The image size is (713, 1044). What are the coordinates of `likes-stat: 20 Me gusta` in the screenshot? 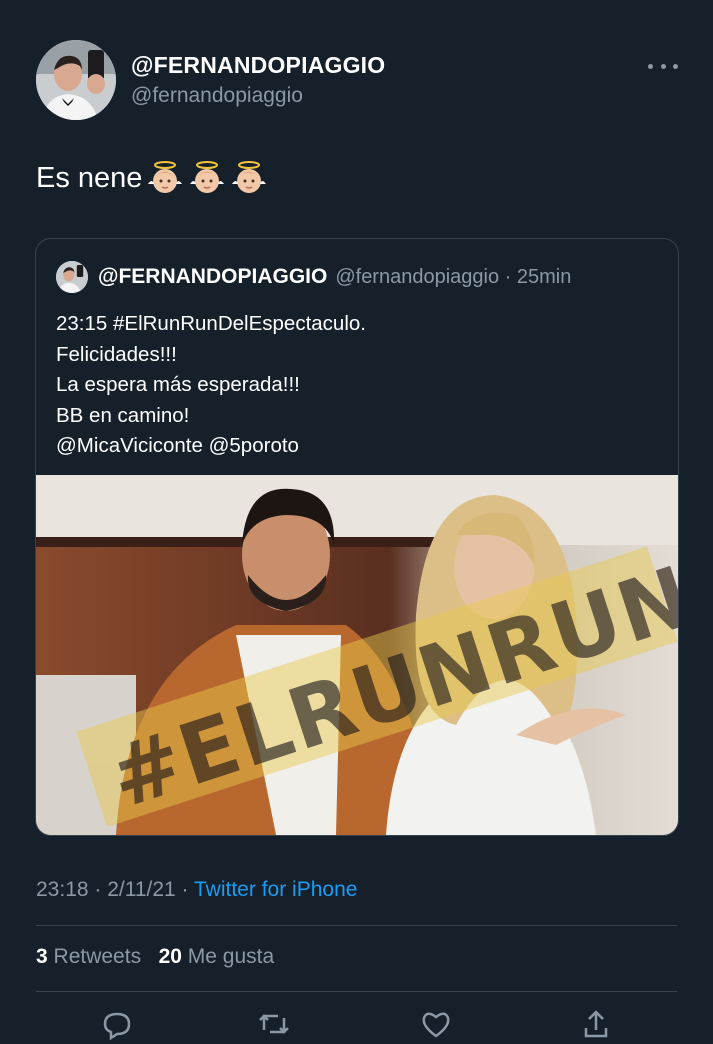 It's located at (217, 956).